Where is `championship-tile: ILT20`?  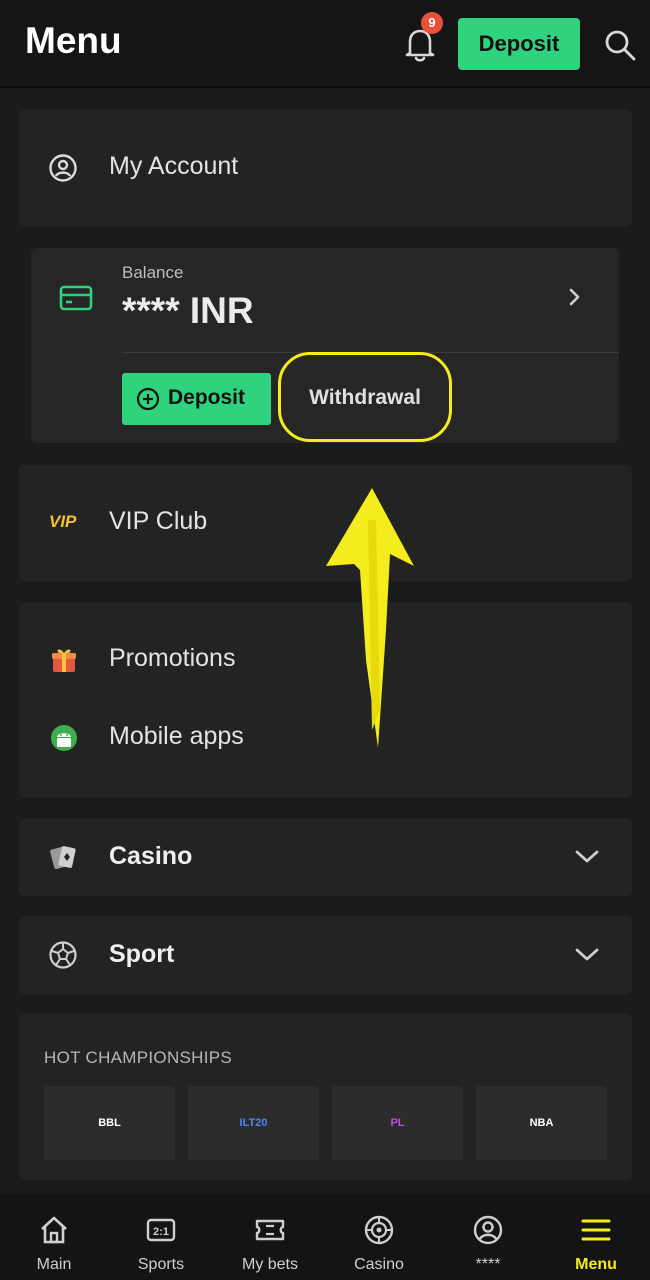 championship-tile: ILT20 is located at coordinates (253, 1123).